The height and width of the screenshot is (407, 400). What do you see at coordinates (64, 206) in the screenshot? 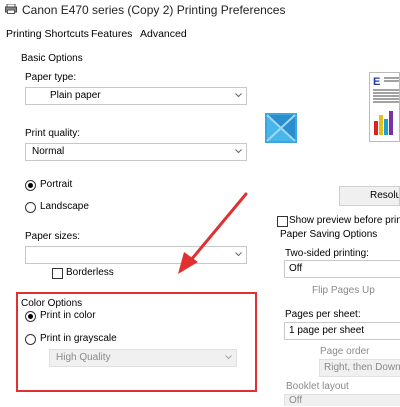
I see `landscape-label: Landscape` at bounding box center [64, 206].